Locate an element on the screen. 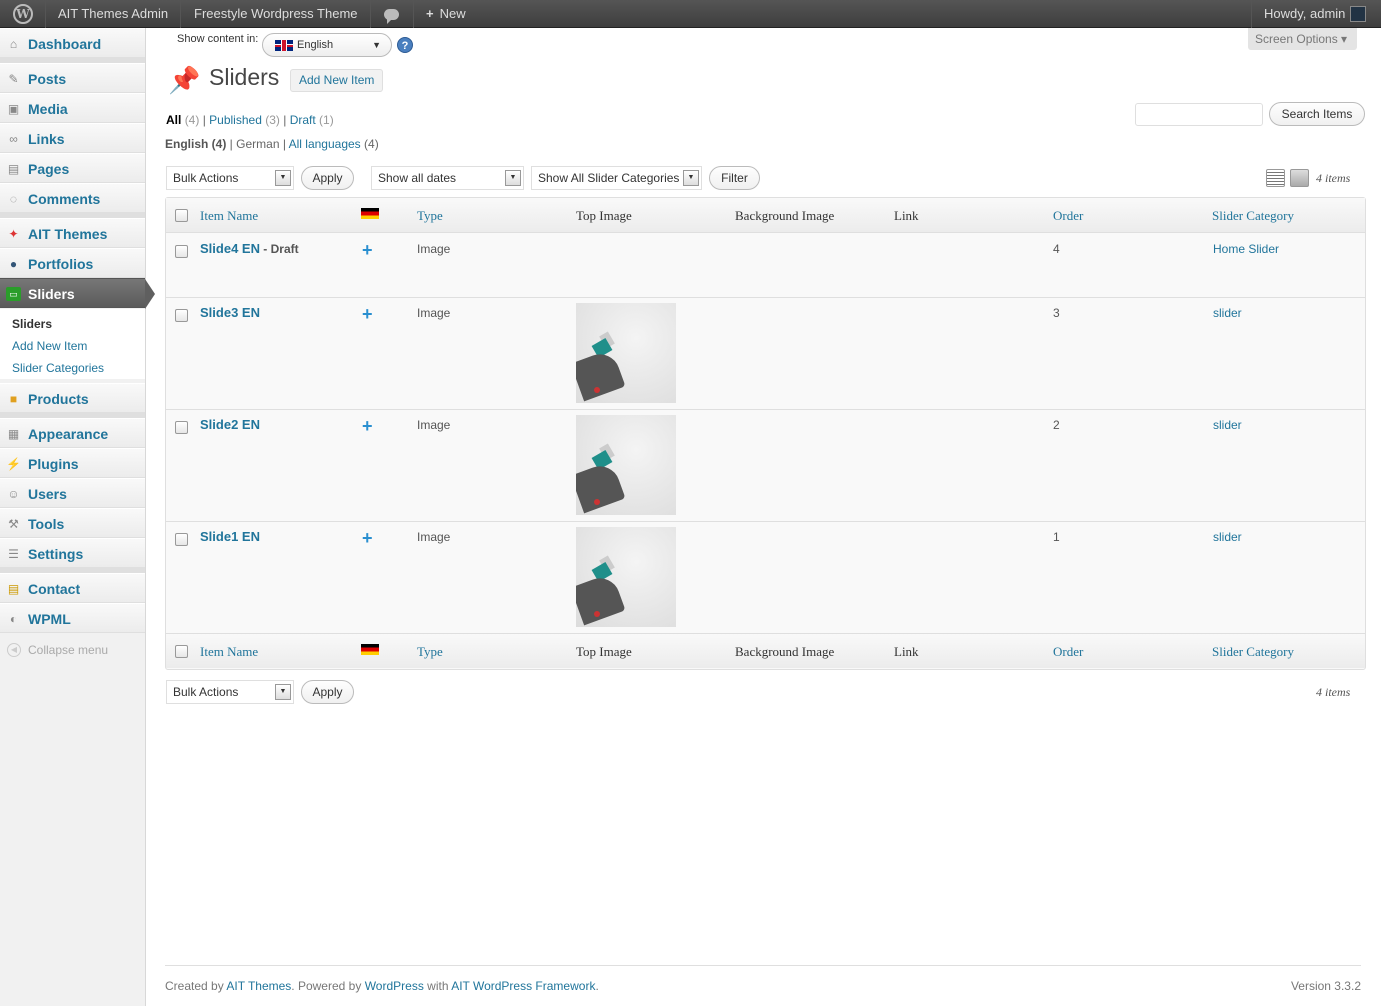 The height and width of the screenshot is (1006, 1381). menu-wpml: ◐ WPML is located at coordinates (72, 618).